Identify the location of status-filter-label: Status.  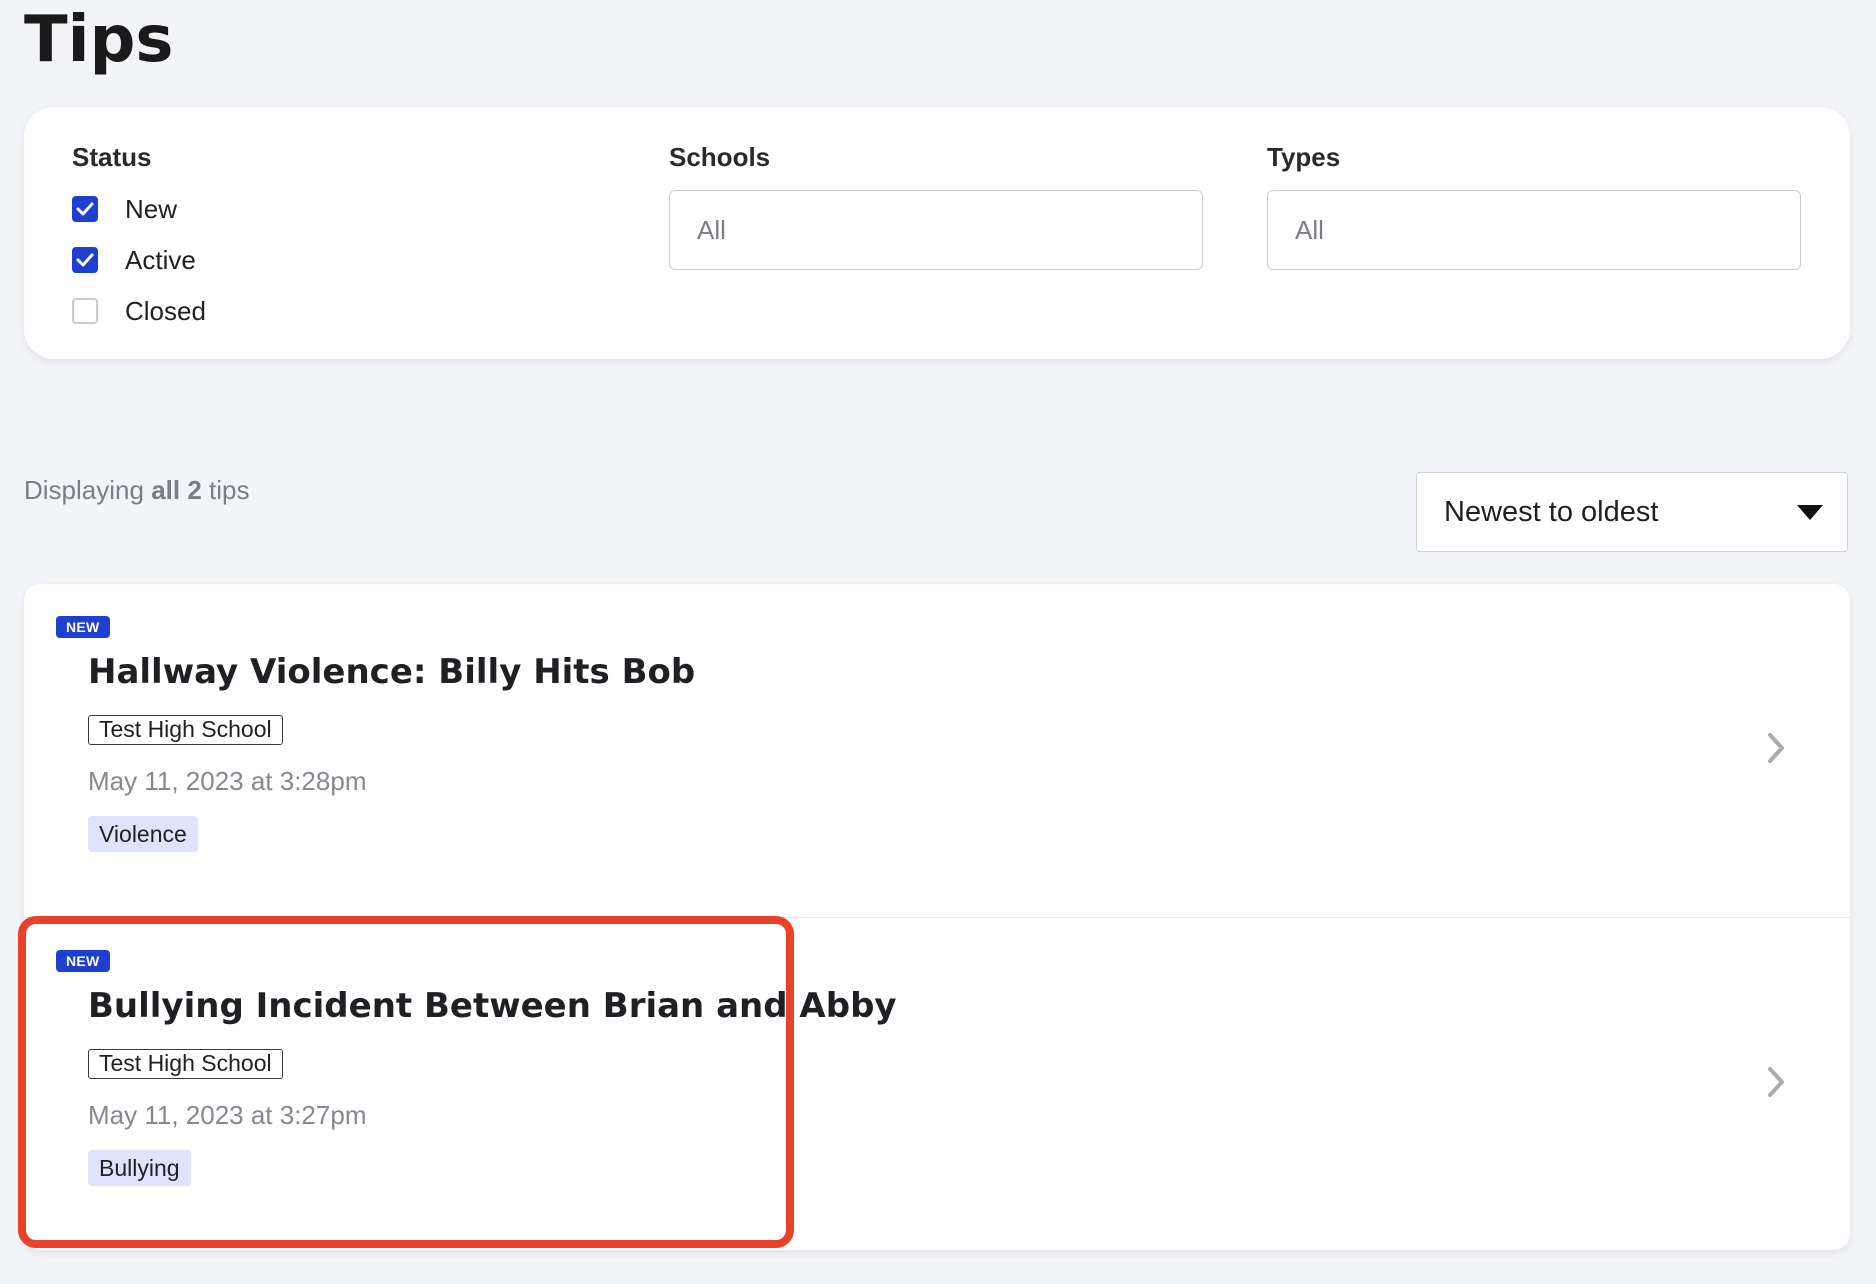
(112, 157).